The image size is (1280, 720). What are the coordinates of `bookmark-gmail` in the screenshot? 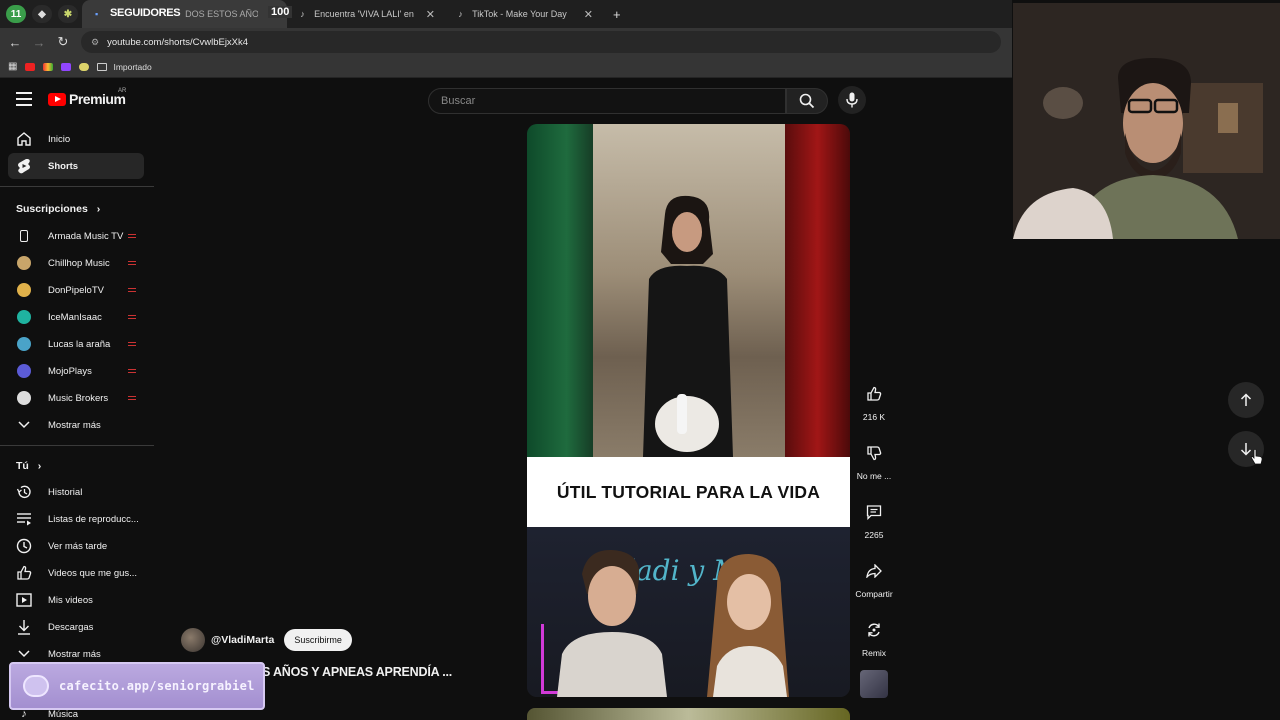 It's located at (48, 66).